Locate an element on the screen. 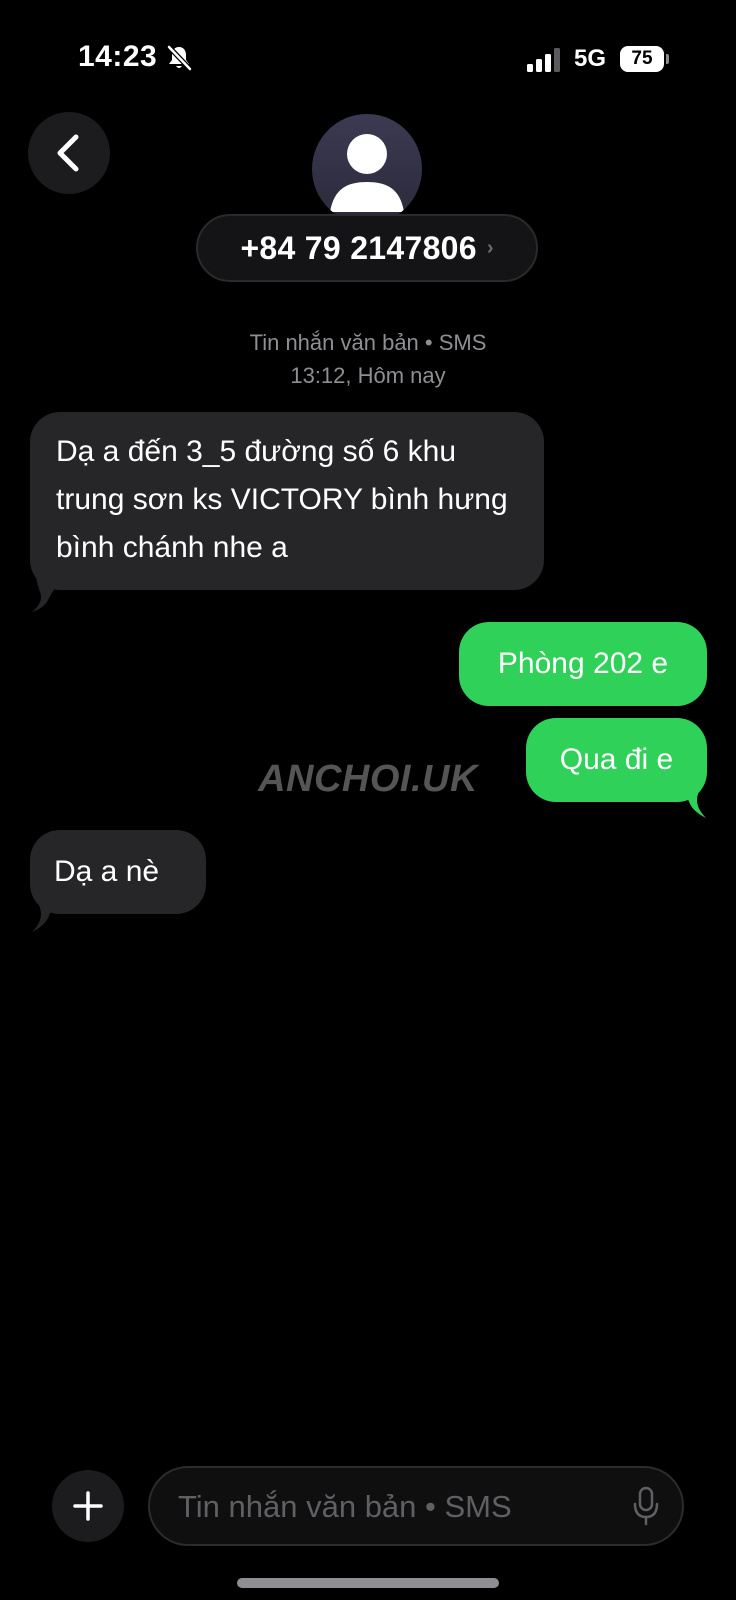 This screenshot has width=736, height=1600. watermark: ANCHOI.UK is located at coordinates (368, 779).